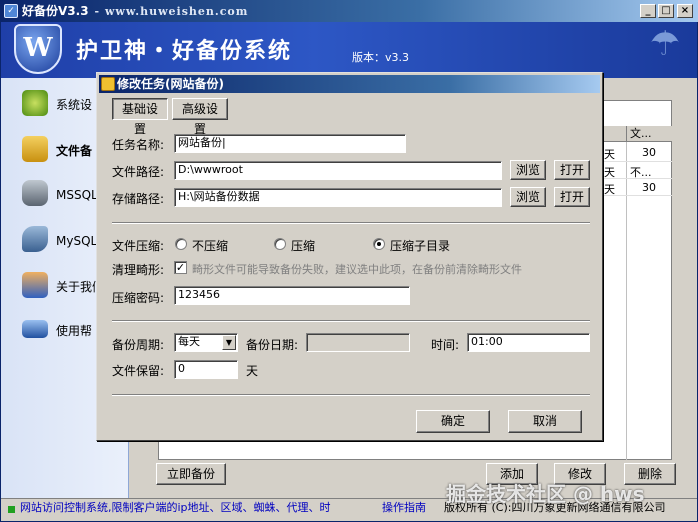 This screenshot has height=522, width=698. Describe the element at coordinates (38, 49) in the screenshot. I see `shield-logo-icon: W` at that location.